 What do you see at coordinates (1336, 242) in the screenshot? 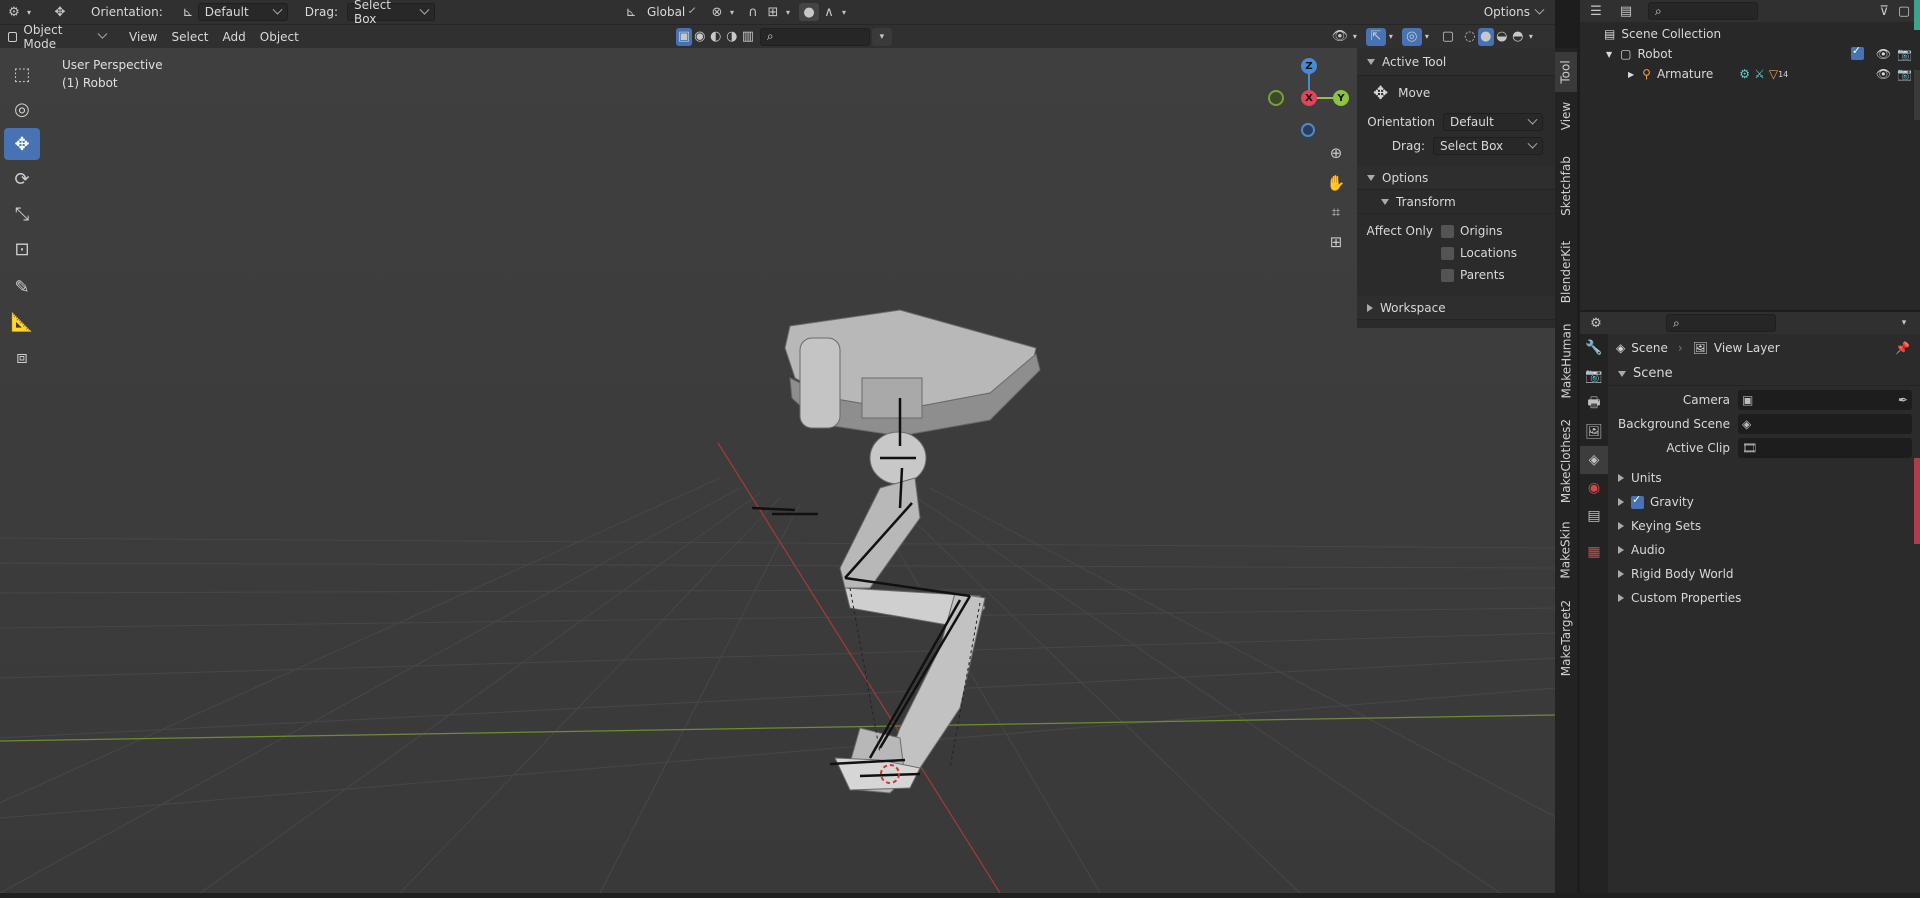
I see `ortho-grid-icon: ⊞` at bounding box center [1336, 242].